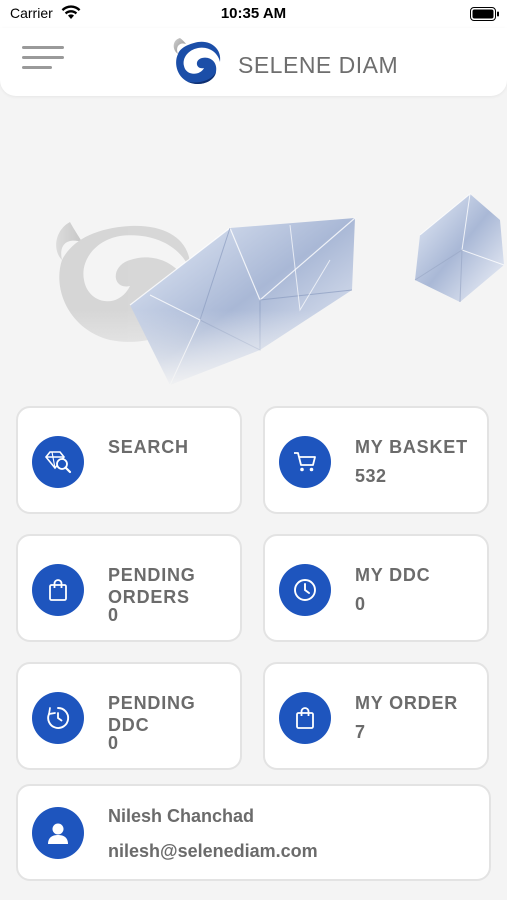 This screenshot has width=507, height=900. Describe the element at coordinates (113, 743) in the screenshot. I see `pending-ddc-count: 0` at that location.